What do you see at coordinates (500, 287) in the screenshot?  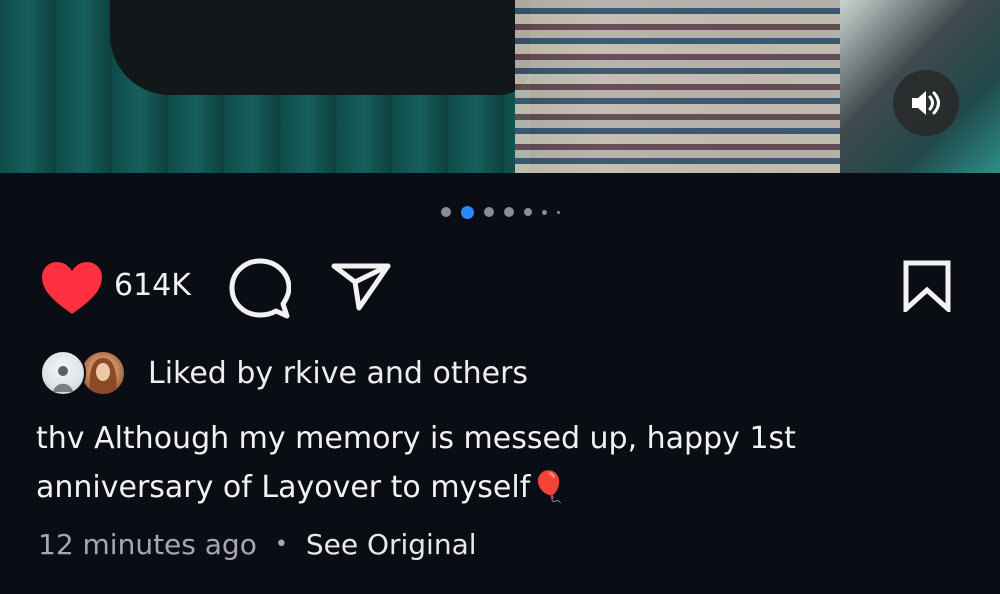 I see `post-actions-bar: 614K` at bounding box center [500, 287].